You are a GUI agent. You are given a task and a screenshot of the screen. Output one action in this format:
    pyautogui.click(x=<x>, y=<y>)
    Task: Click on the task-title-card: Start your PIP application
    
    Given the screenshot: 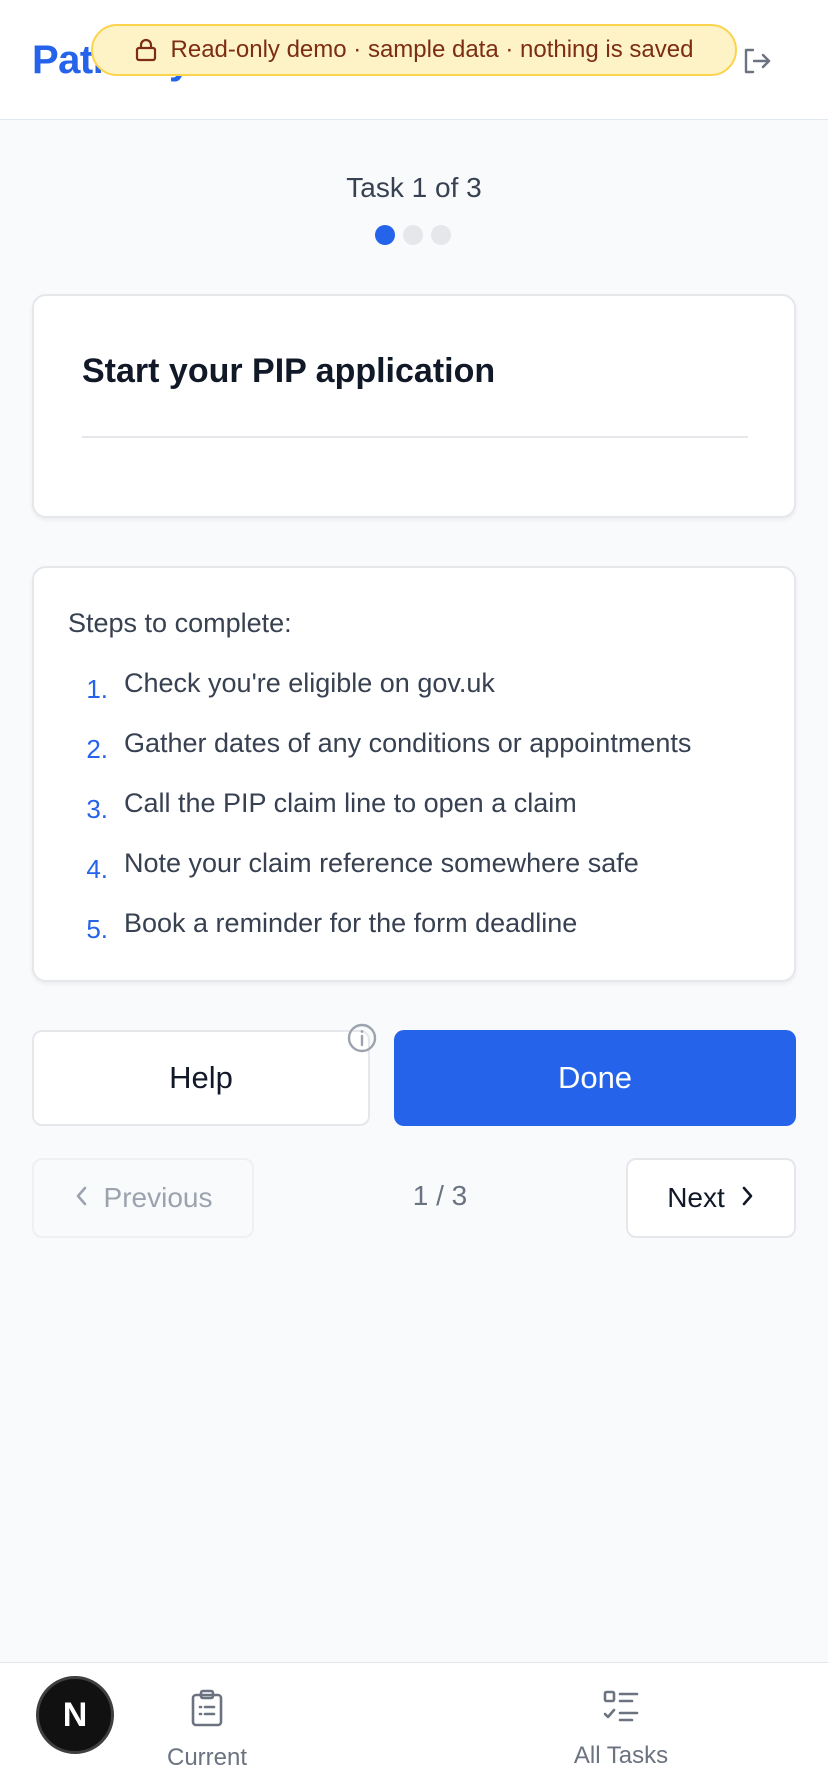 What is the action you would take?
    pyautogui.click(x=414, y=406)
    